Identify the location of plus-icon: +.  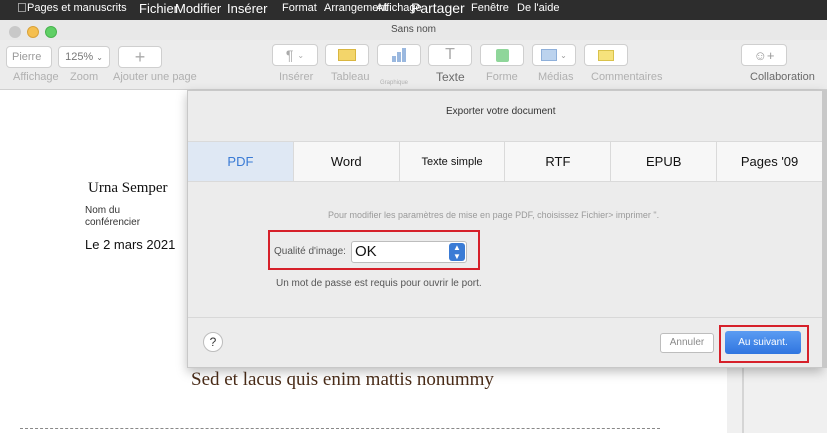
(140, 56).